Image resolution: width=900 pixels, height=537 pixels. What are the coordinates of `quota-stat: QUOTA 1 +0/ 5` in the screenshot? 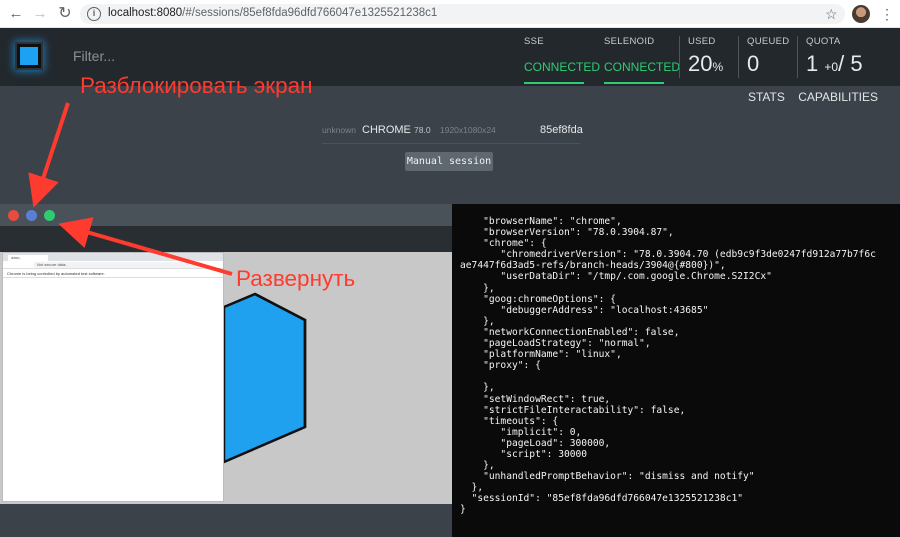 It's located at (851, 57).